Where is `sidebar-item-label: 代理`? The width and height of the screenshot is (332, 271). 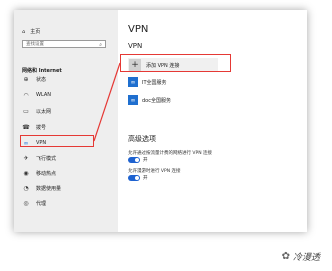 sidebar-item-label: 代理 is located at coordinates (41, 203).